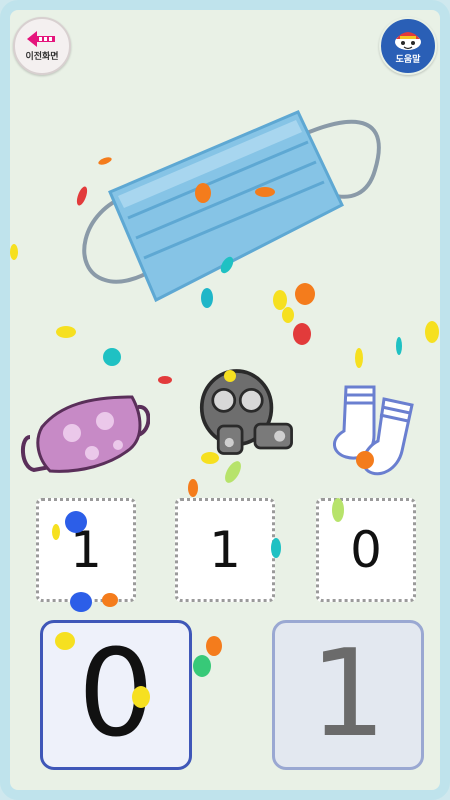  Describe the element at coordinates (41, 39) in the screenshot. I see `back-arrow-icon` at that location.